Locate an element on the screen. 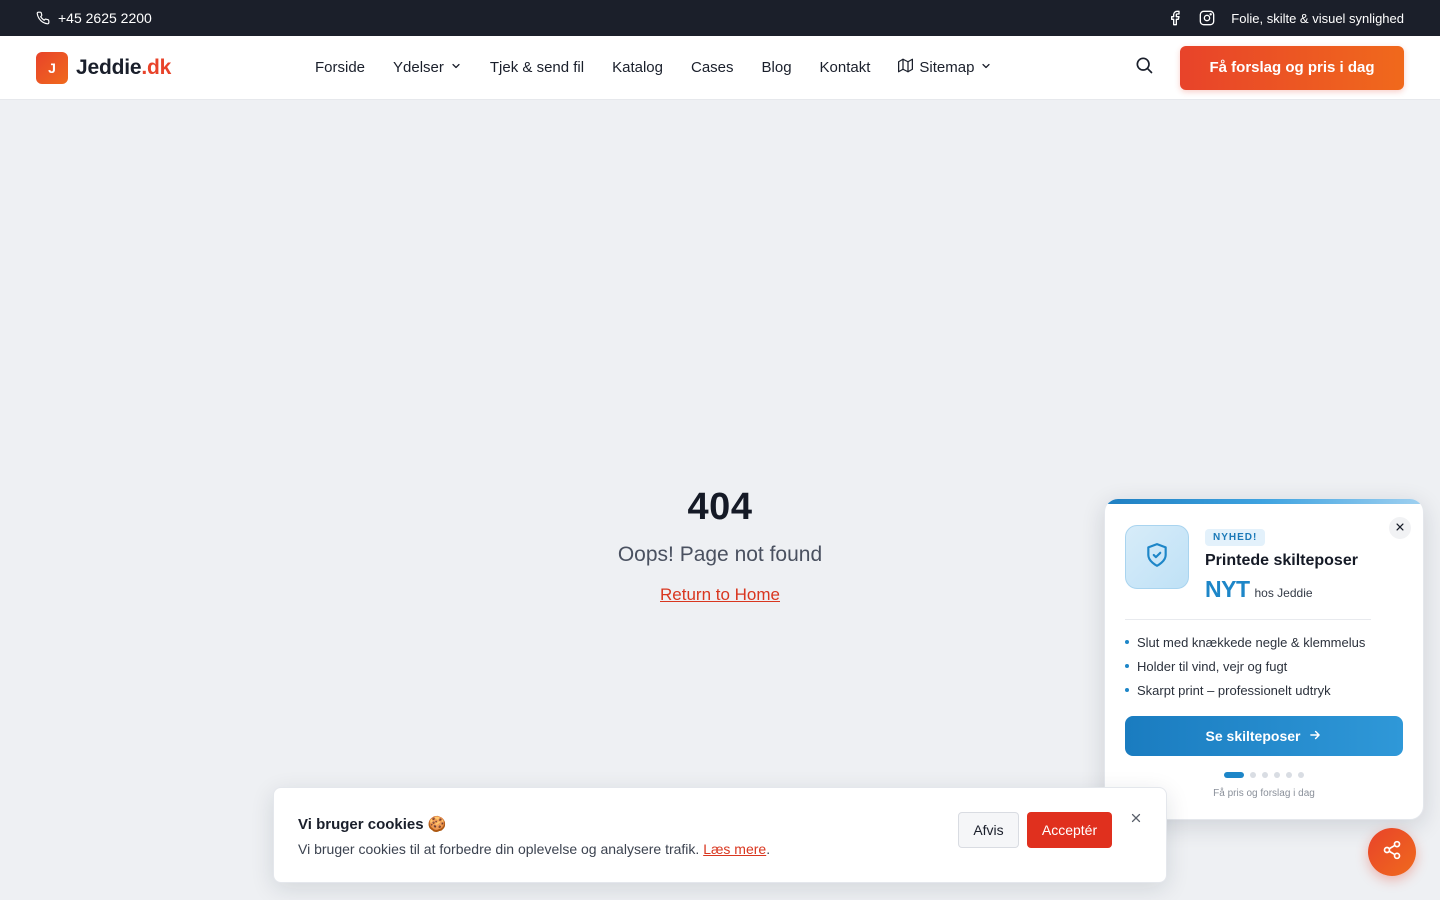 This screenshot has height=900, width=1440. phone-number: +45 2625 2200 is located at coordinates (105, 18).